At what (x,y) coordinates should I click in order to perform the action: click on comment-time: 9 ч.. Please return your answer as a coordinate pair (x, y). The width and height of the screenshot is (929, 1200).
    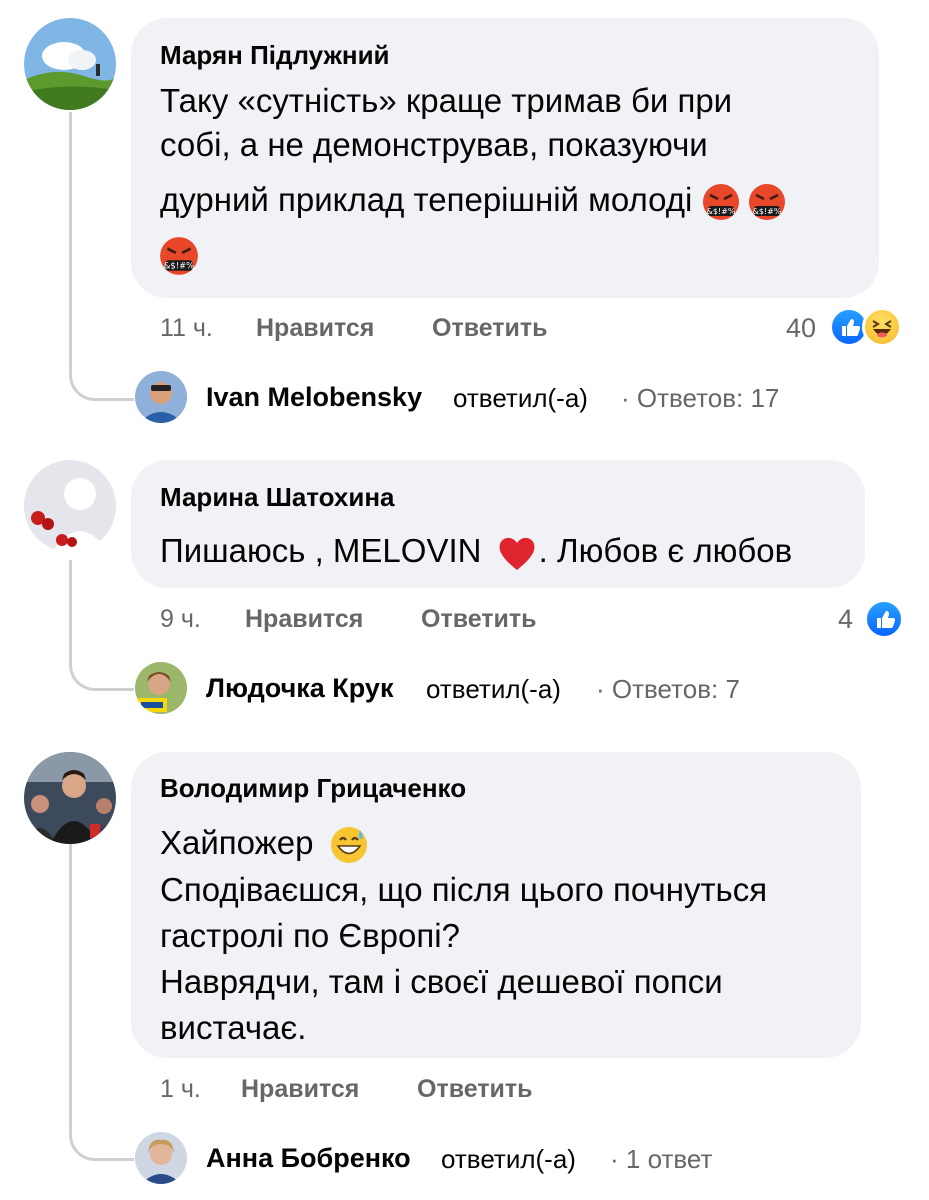
    Looking at the image, I should click on (180, 619).